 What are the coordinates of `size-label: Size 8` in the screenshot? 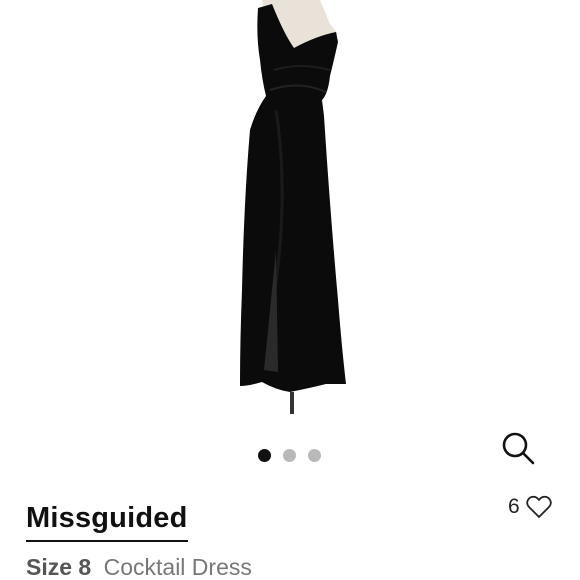 It's located at (59, 567).